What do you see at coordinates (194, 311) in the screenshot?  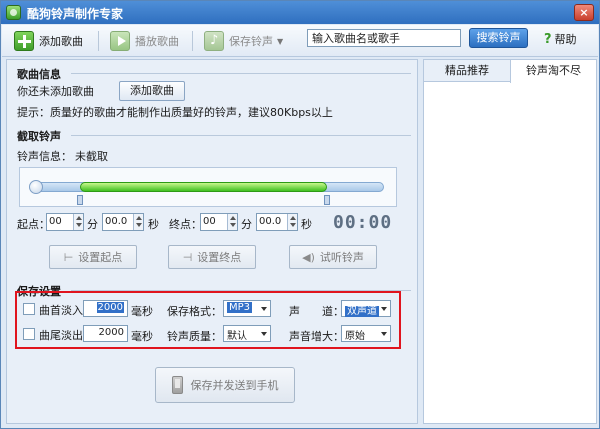 I see `format-label: 保存格式：` at bounding box center [194, 311].